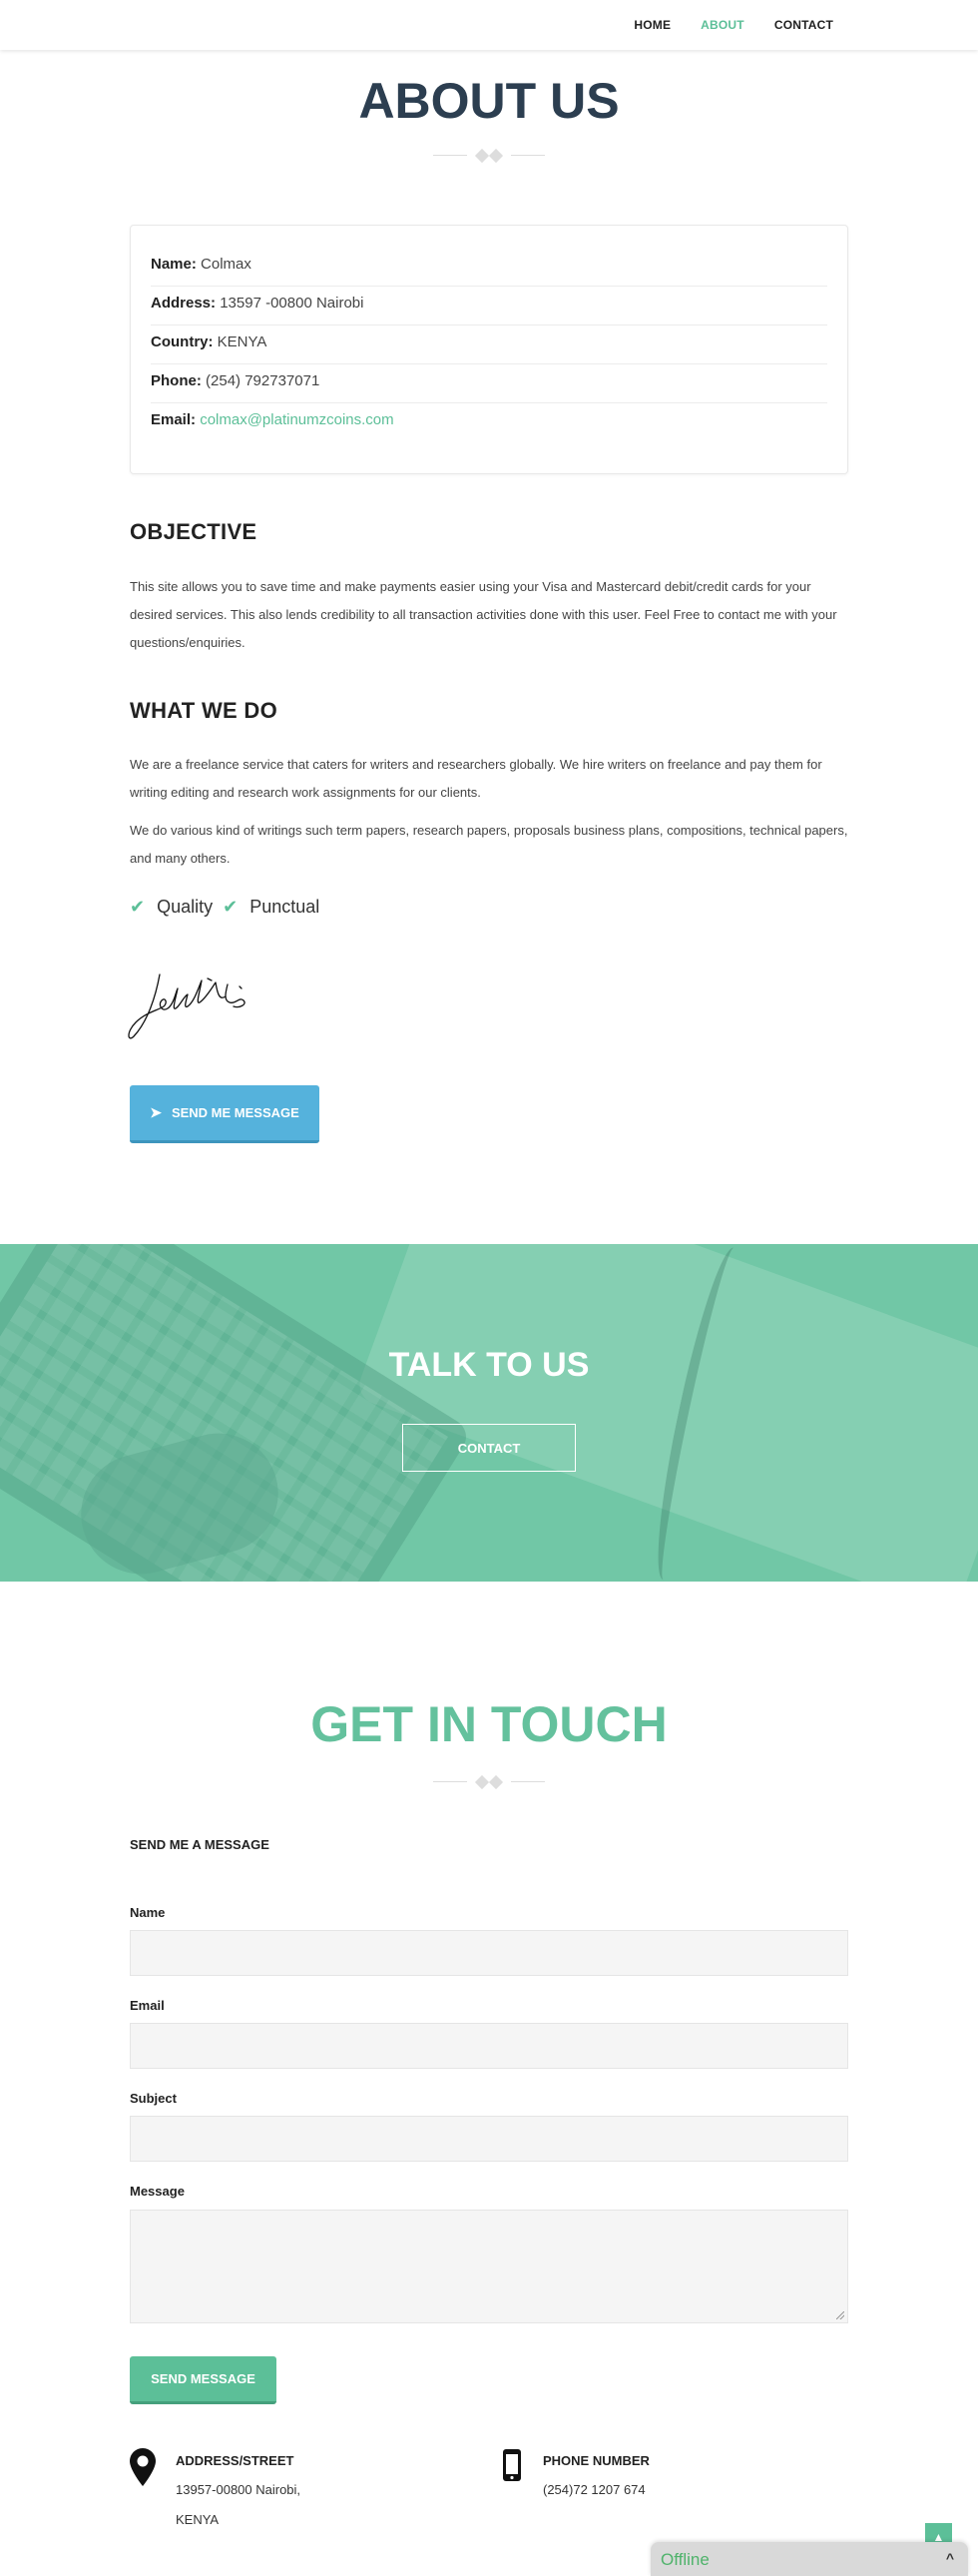 This screenshot has width=978, height=2576. Describe the element at coordinates (184, 303) in the screenshot. I see `info-address-label: Address:` at that location.